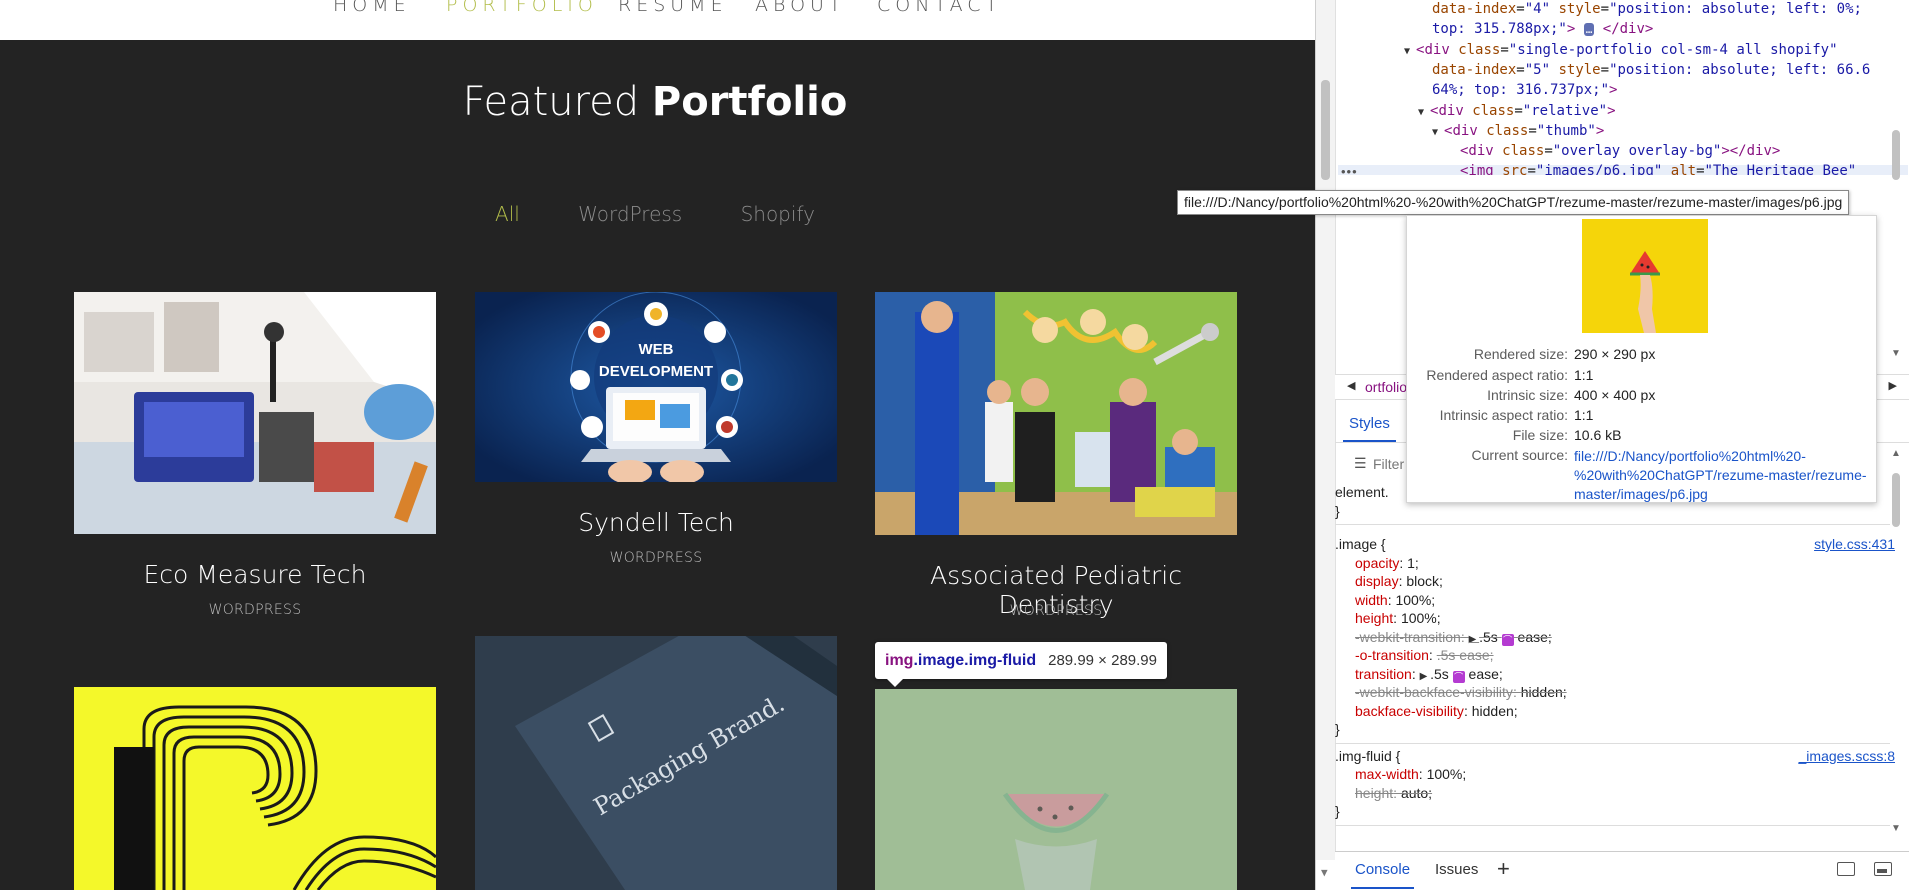  Describe the element at coordinates (1367, 756) in the screenshot. I see `css-rule-selector: .img-fluid {` at that location.